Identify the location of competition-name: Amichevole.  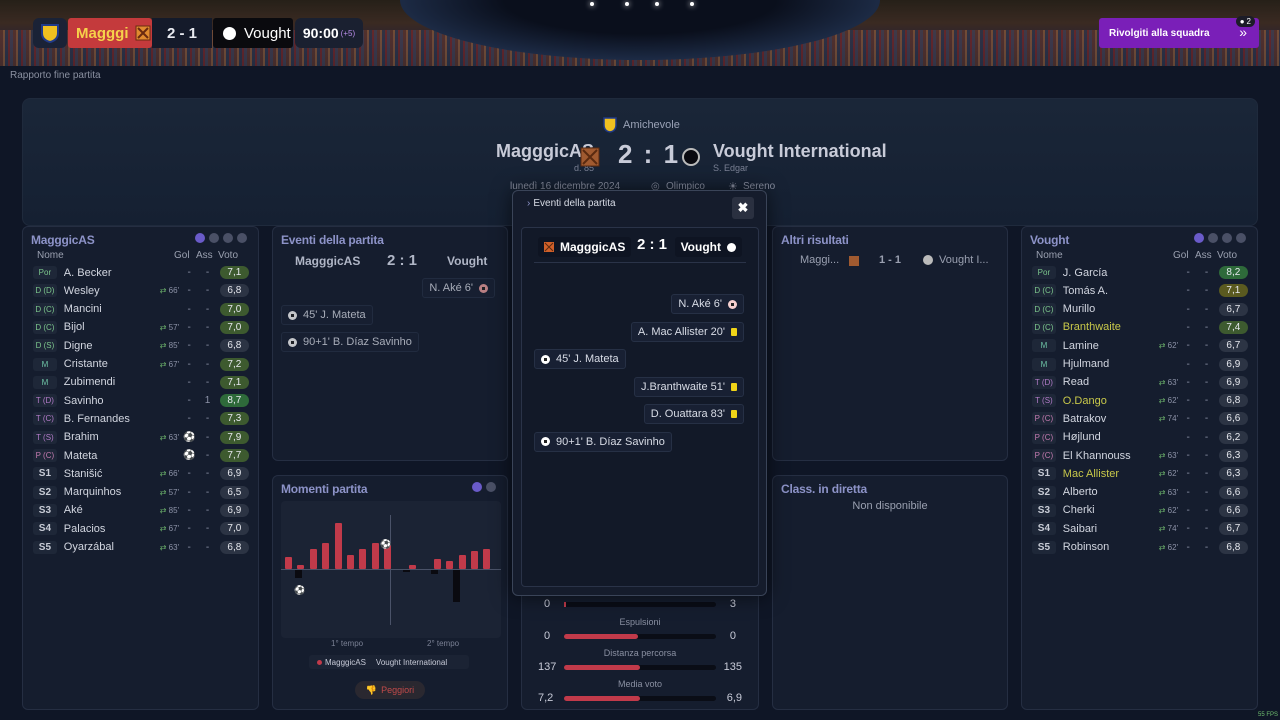
(651, 125).